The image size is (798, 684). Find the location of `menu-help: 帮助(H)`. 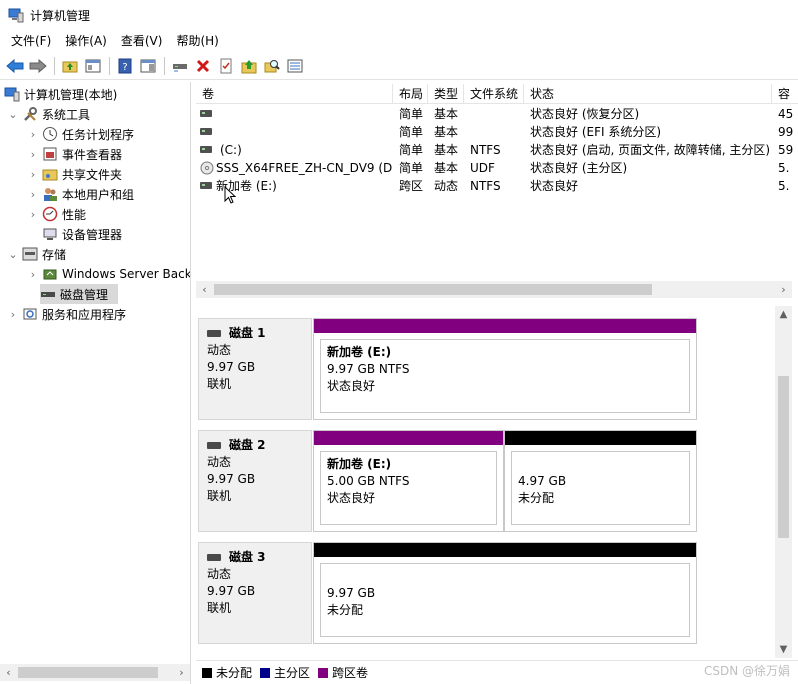

menu-help: 帮助(H) is located at coordinates (197, 41).